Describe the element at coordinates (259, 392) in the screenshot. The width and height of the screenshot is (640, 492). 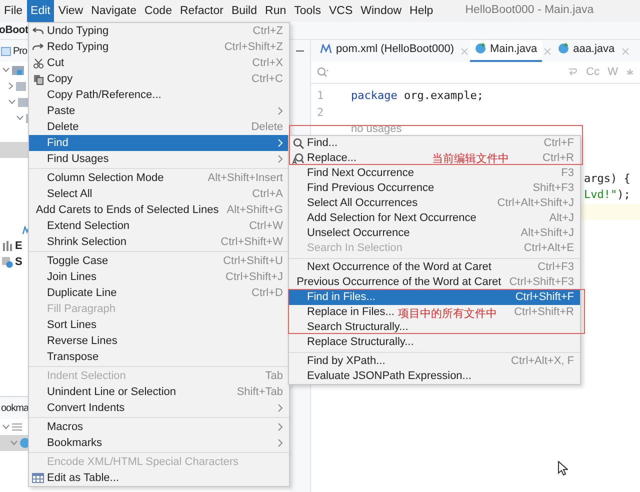
I see `shortcut-label: Shift+Tab` at that location.